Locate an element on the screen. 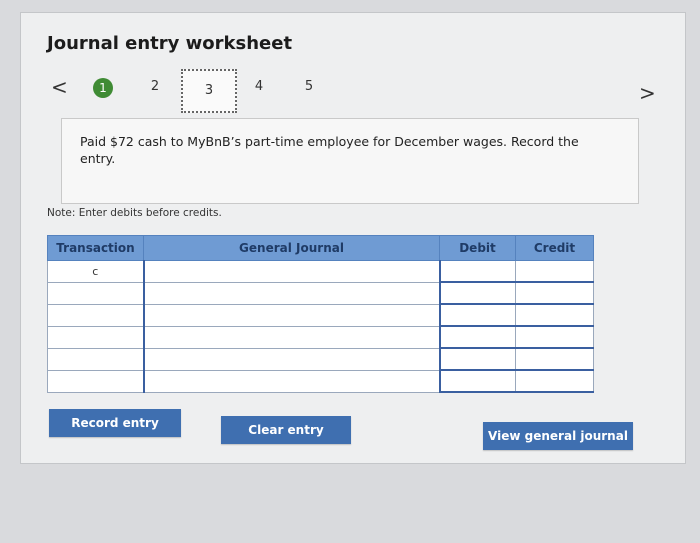  next-arrow-icon: > is located at coordinates (647, 93).